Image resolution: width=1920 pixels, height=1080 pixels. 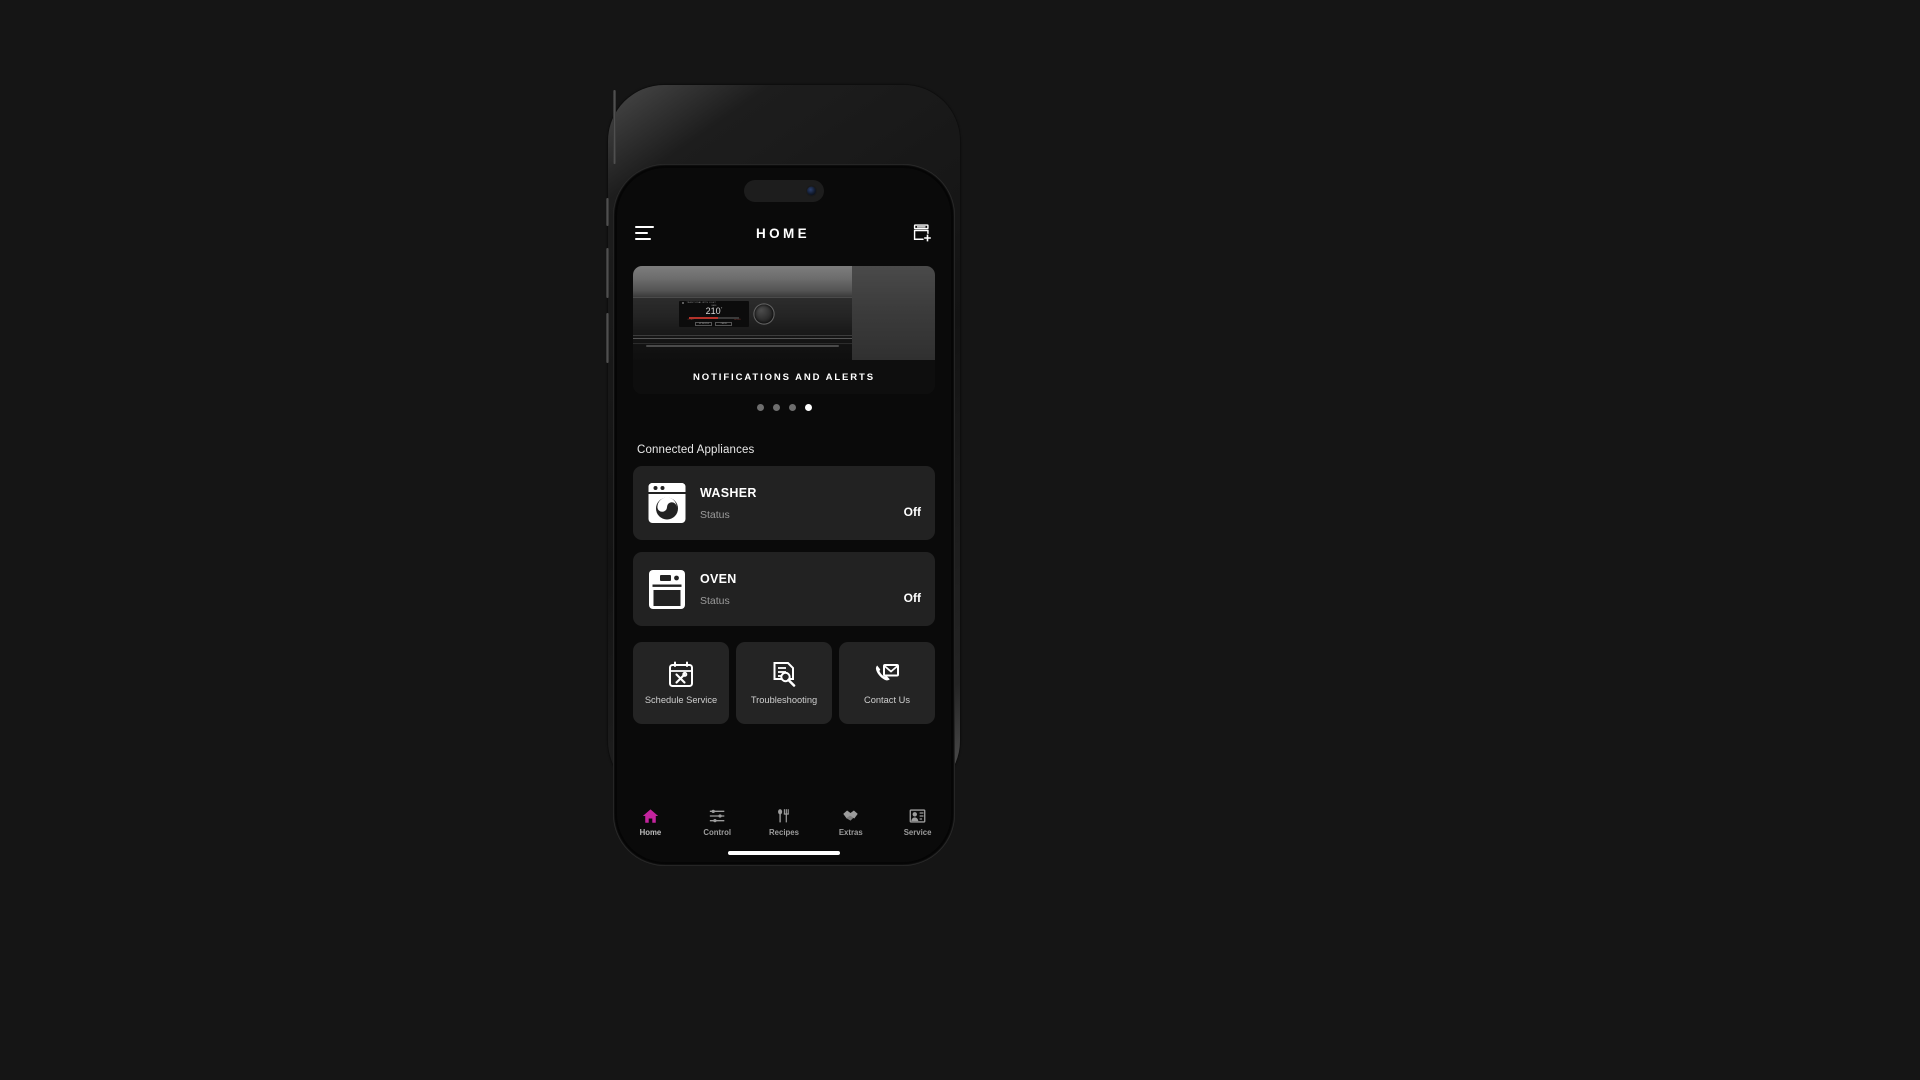 I want to click on oven-display-temperature: 210°, so click(x=714, y=310).